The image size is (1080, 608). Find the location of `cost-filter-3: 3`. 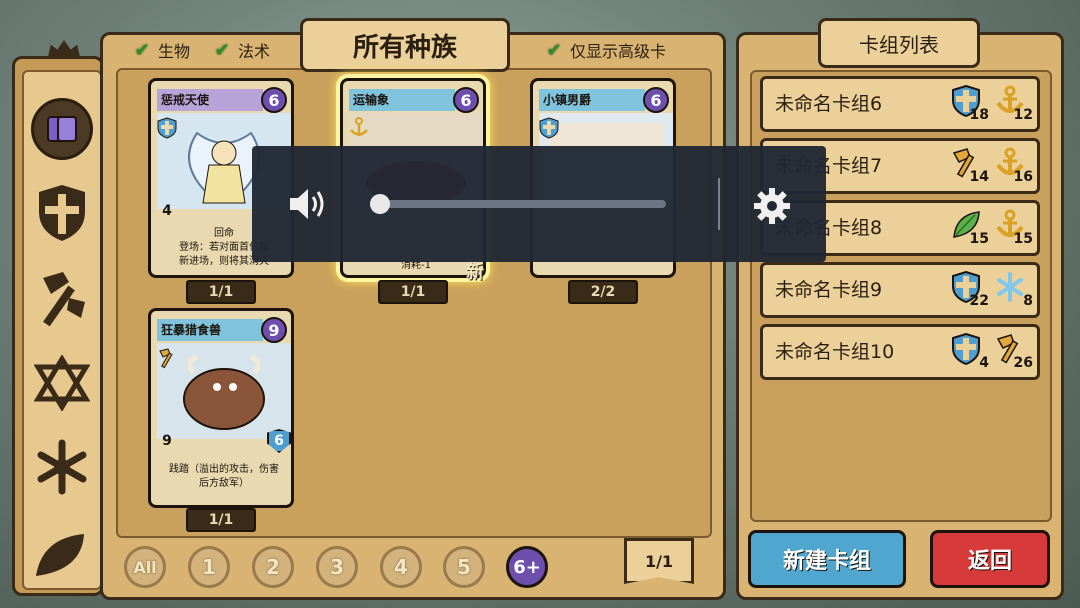

cost-filter-3: 3 is located at coordinates (337, 567).